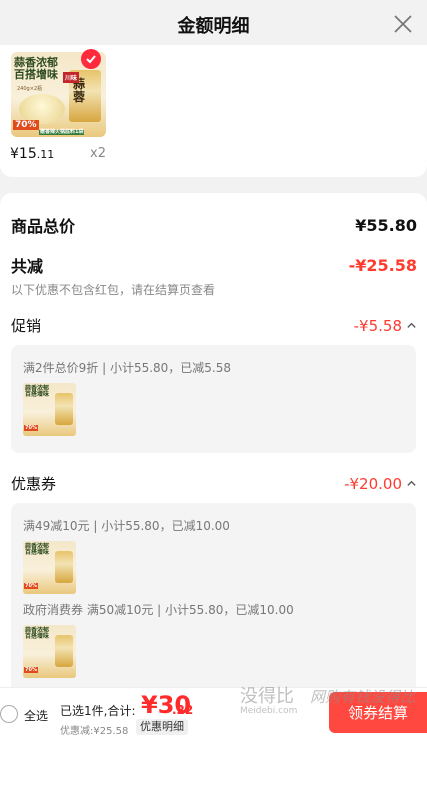 The image size is (427, 793). I want to click on thumb-percent: 70%, so click(26, 125).